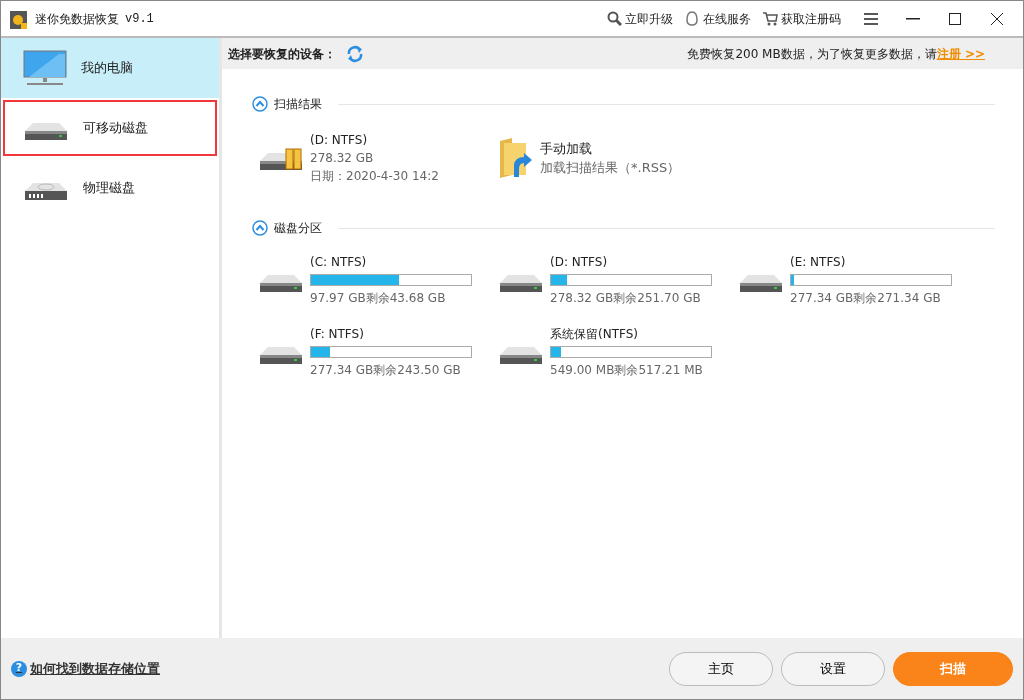 The height and width of the screenshot is (700, 1024). Describe the element at coordinates (282, 54) in the screenshot. I see `device-prompt: 选择要恢复的设备：` at that location.